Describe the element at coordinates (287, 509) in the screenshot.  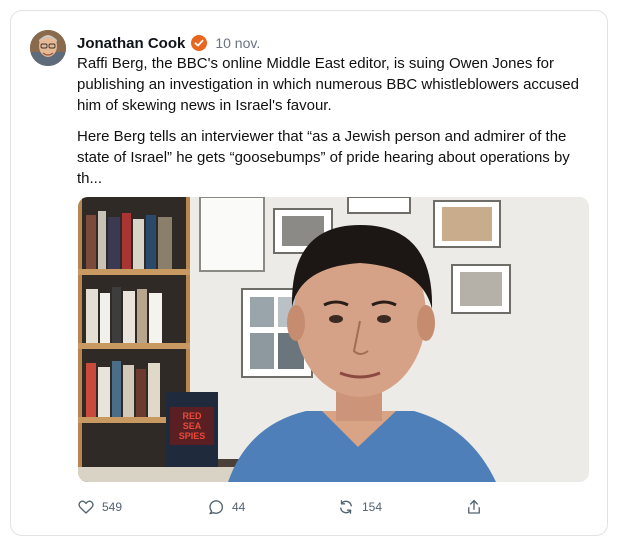
I see `post-actions: 549 44 154` at that location.